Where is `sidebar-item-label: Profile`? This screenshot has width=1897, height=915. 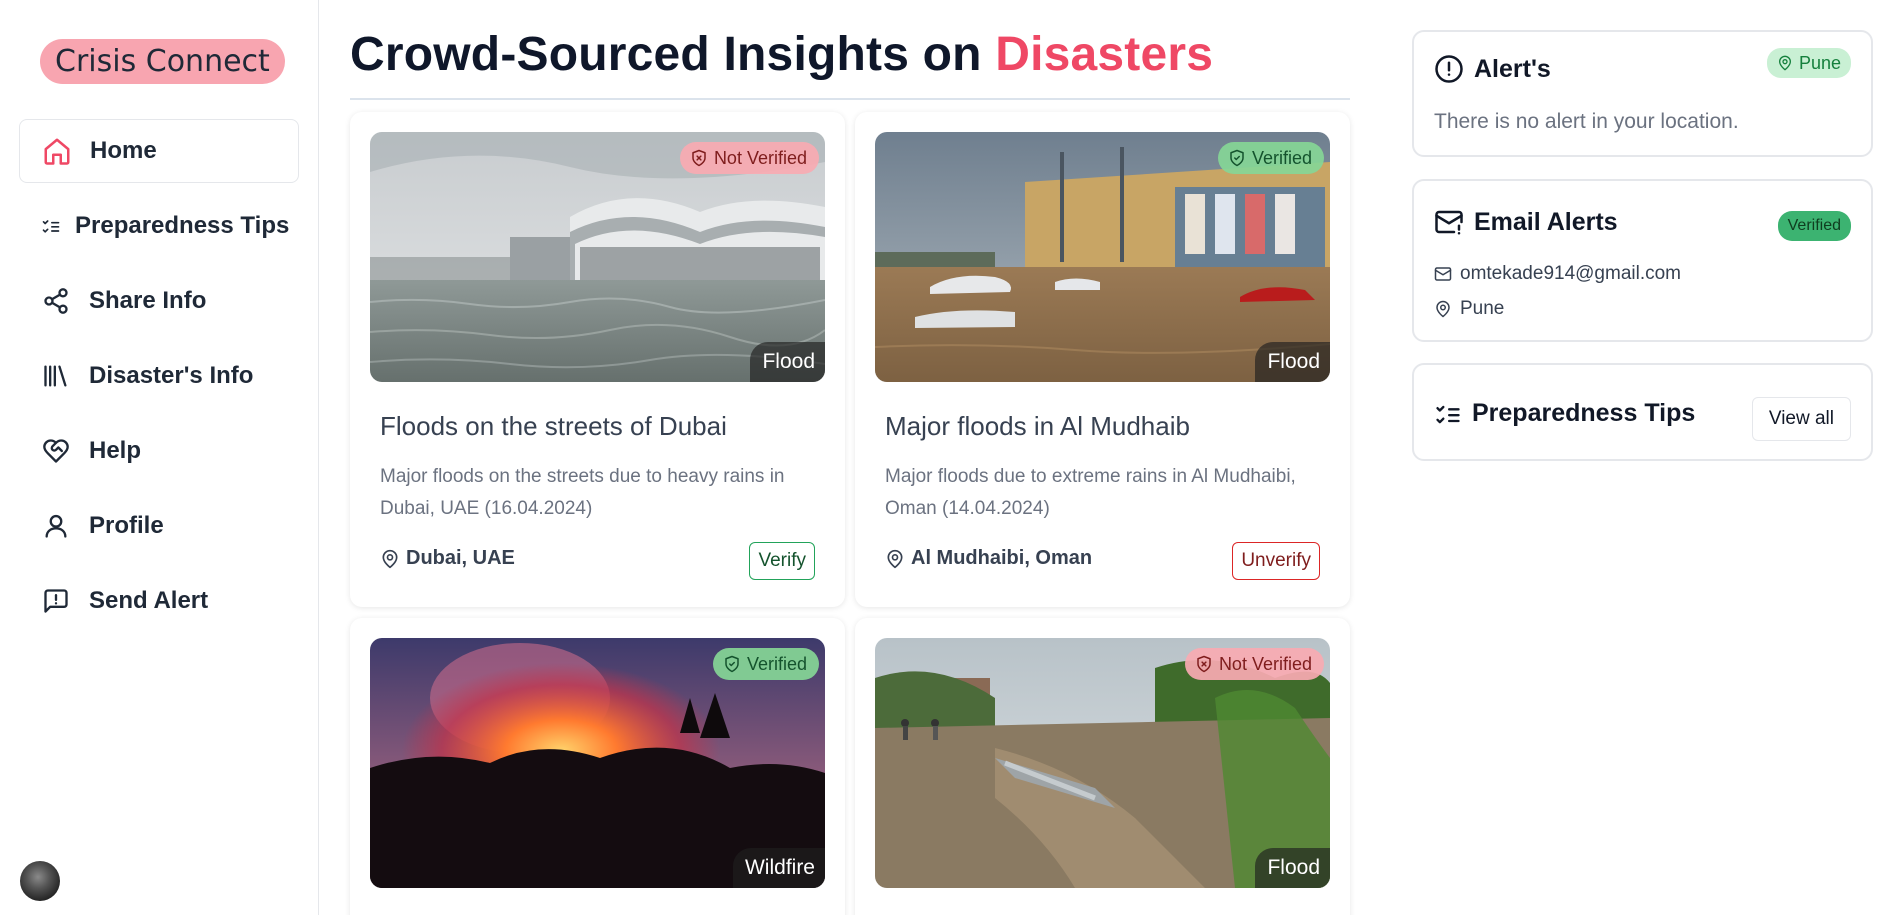
sidebar-item-label: Profile is located at coordinates (126, 525).